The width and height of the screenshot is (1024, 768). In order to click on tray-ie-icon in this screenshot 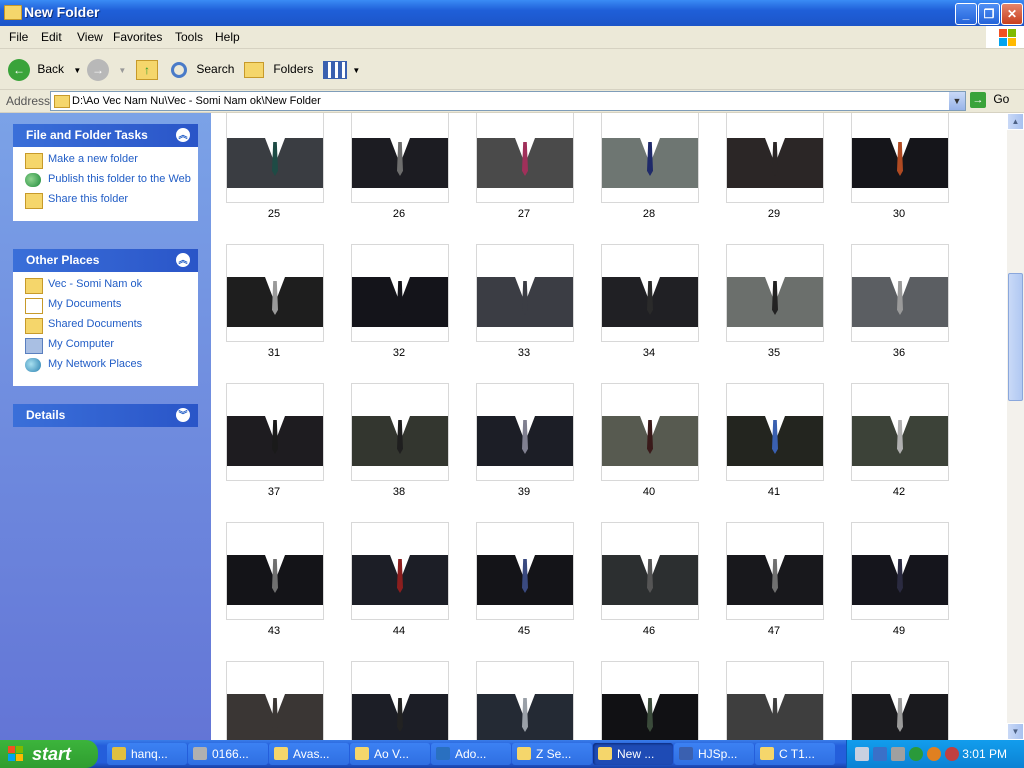, I will do `click(880, 754)`.